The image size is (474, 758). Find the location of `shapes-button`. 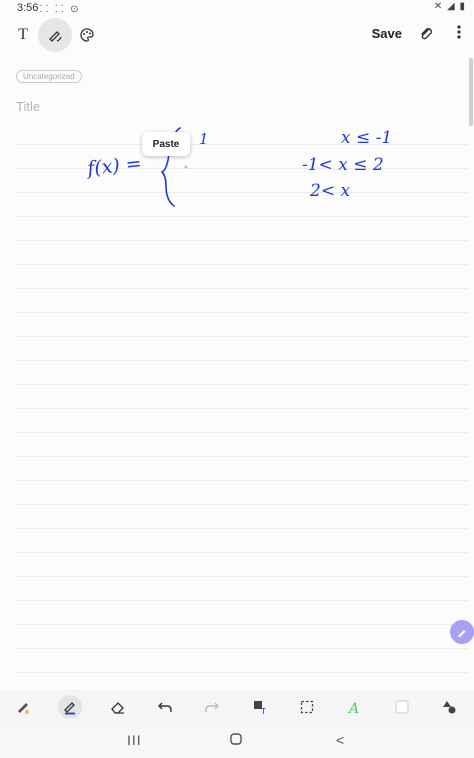

shapes-button is located at coordinates (449, 707).